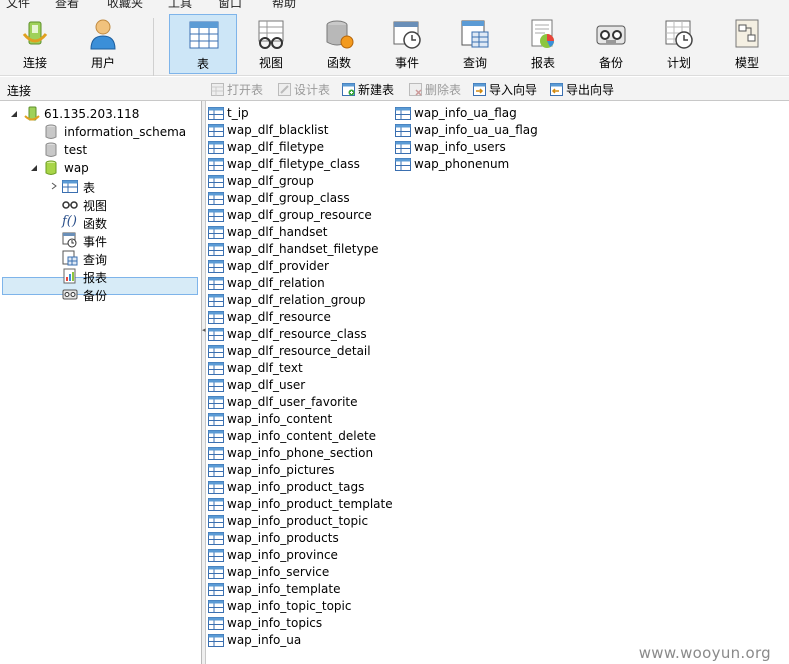 The width and height of the screenshot is (789, 664). What do you see at coordinates (590, 90) in the screenshot?
I see `export-wizard-label: 导出向导` at bounding box center [590, 90].